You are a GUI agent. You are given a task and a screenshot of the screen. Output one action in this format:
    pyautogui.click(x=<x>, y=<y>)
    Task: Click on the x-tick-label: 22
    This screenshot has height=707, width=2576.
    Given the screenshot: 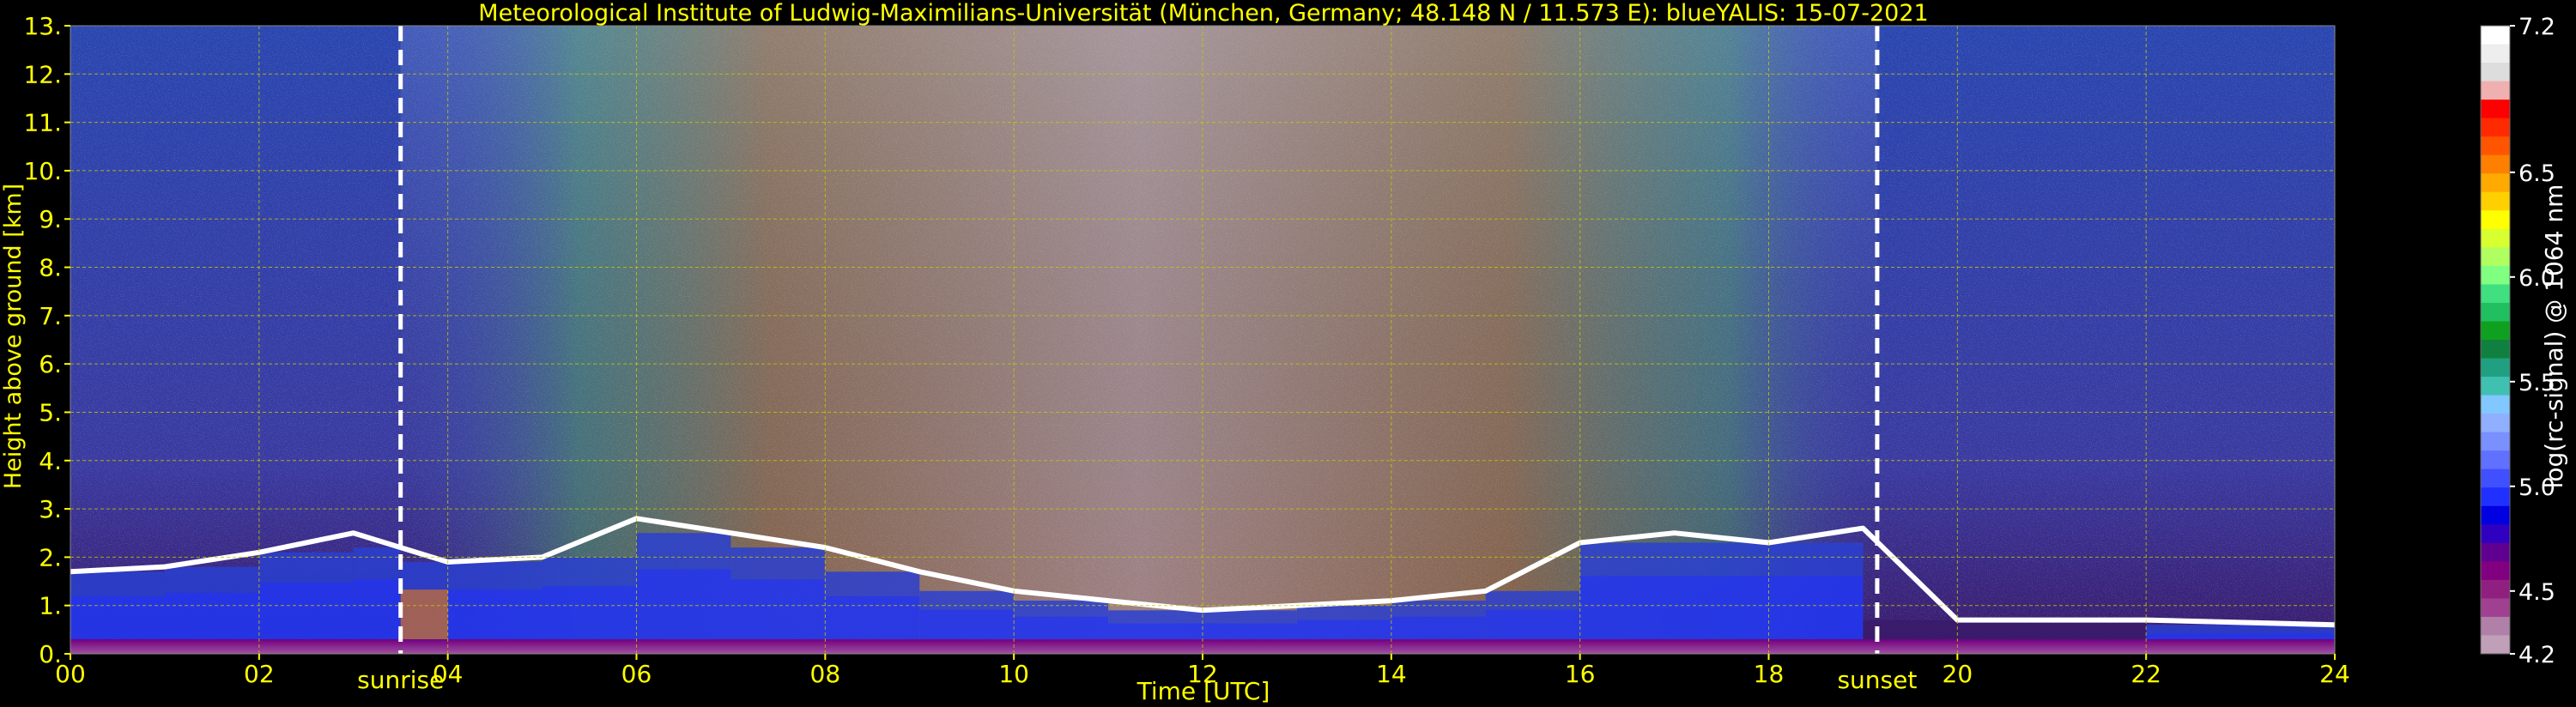 What is the action you would take?
    pyautogui.click(x=2146, y=674)
    